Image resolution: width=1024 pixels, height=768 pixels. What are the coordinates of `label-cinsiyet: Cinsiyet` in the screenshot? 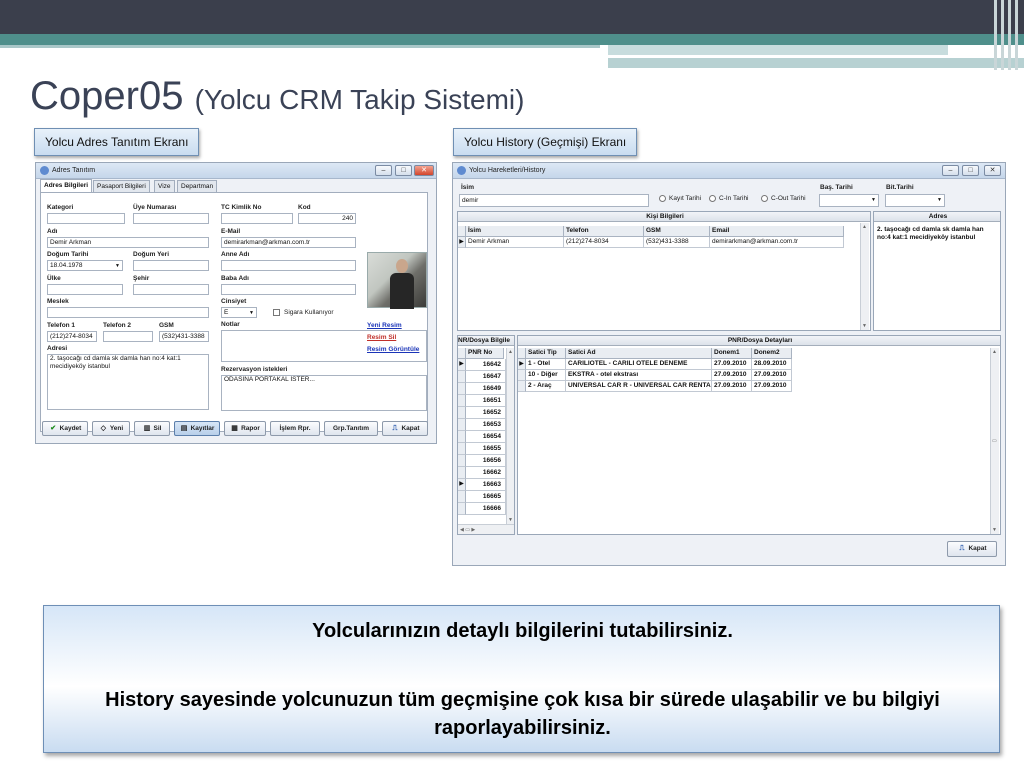 It's located at (234, 301).